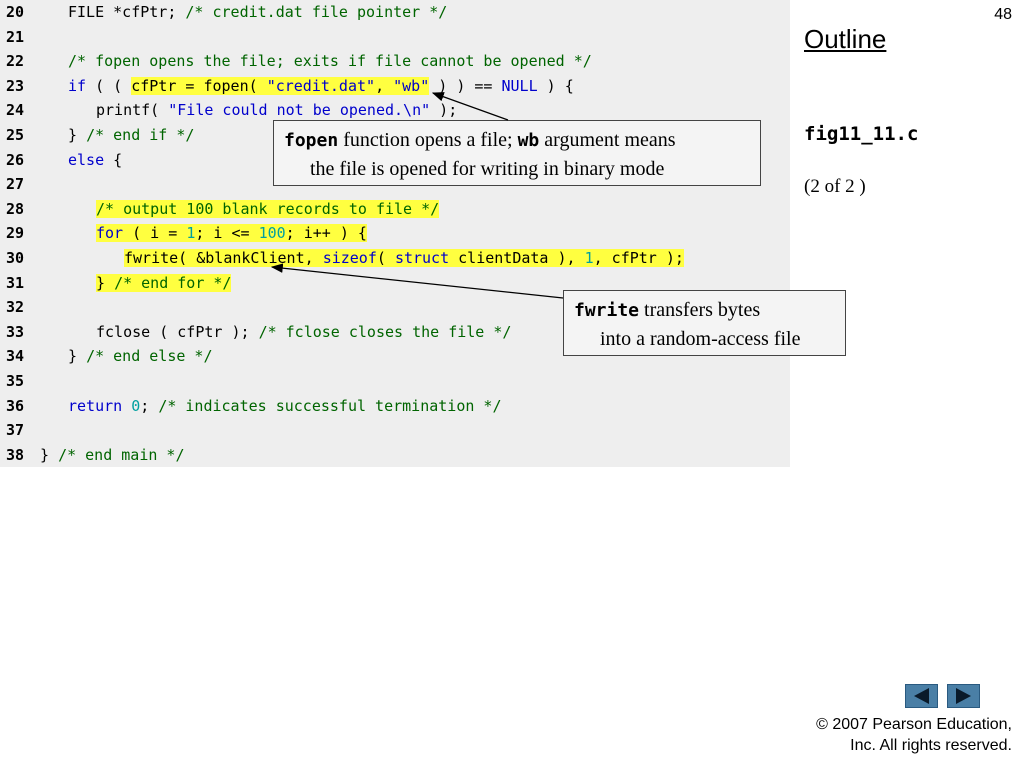  I want to click on outline-title: Outline, so click(845, 39).